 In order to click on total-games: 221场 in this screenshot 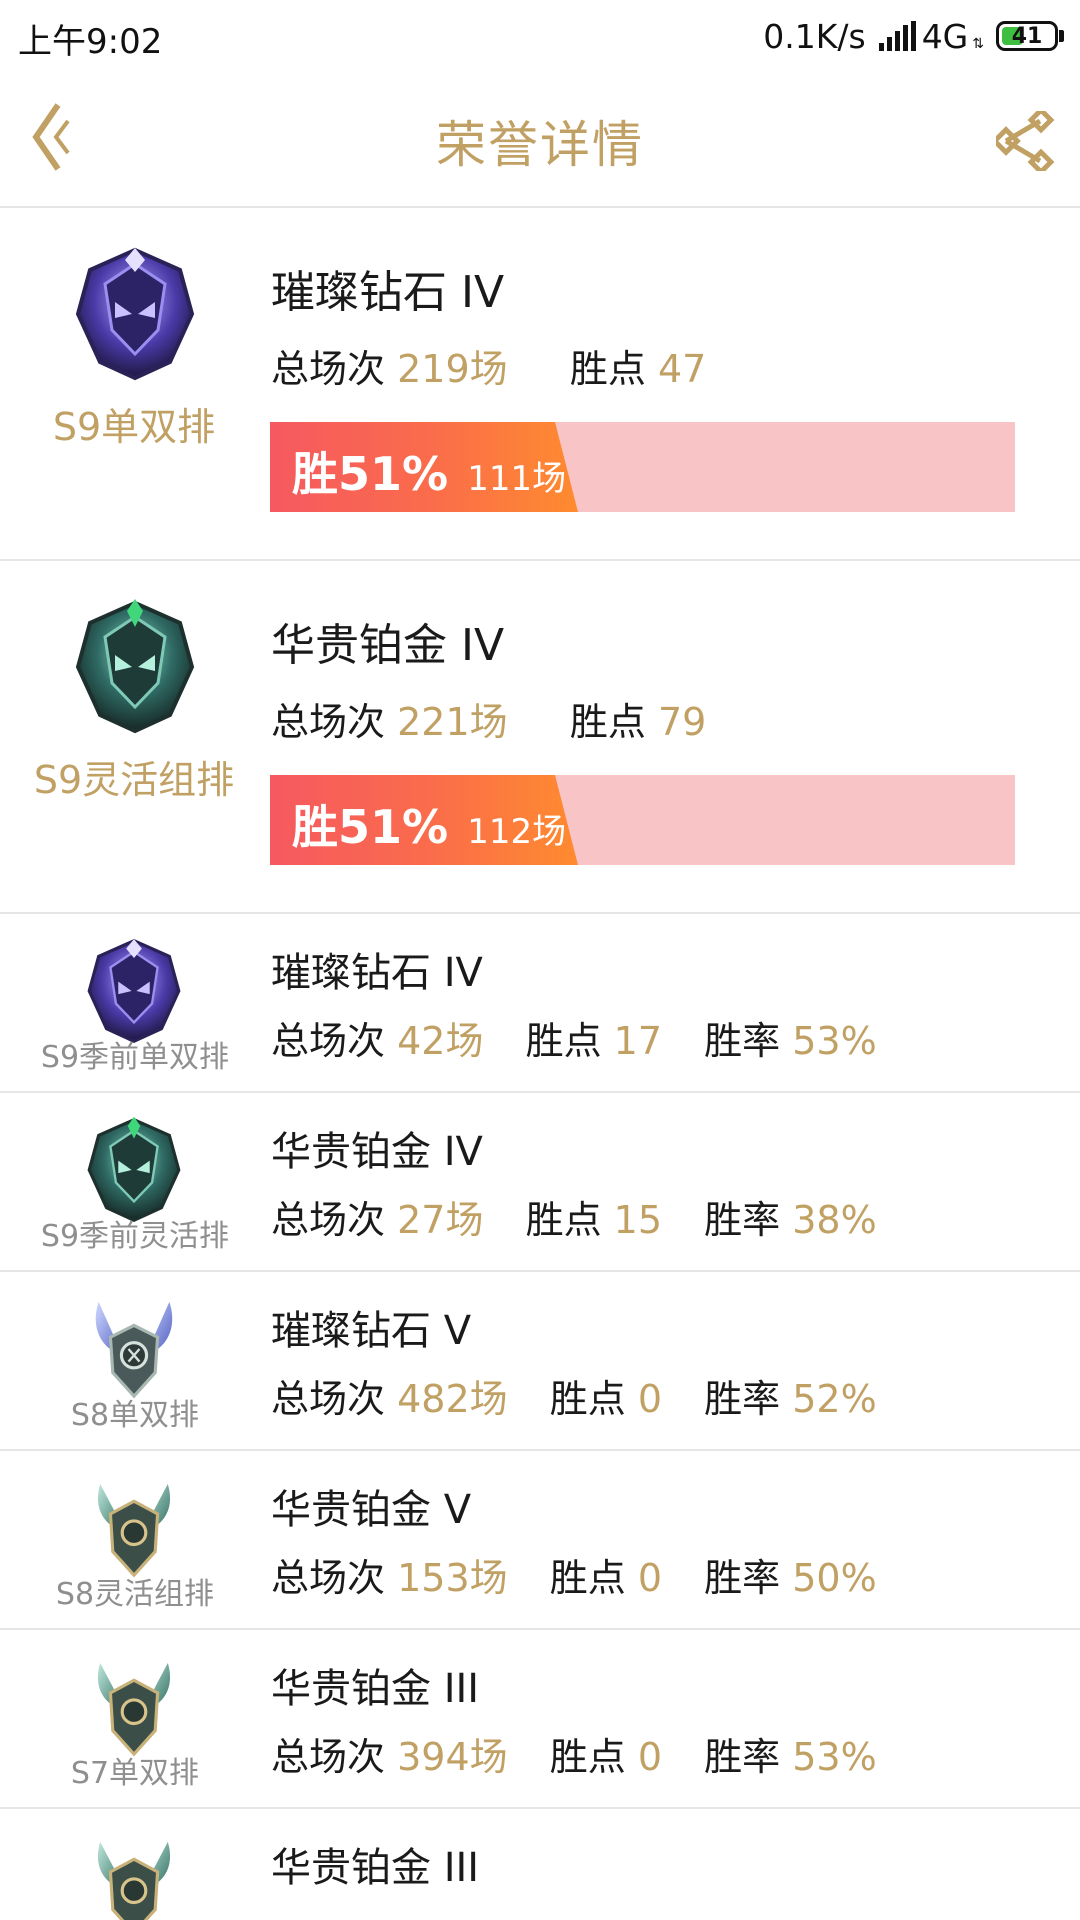, I will do `click(452, 722)`.